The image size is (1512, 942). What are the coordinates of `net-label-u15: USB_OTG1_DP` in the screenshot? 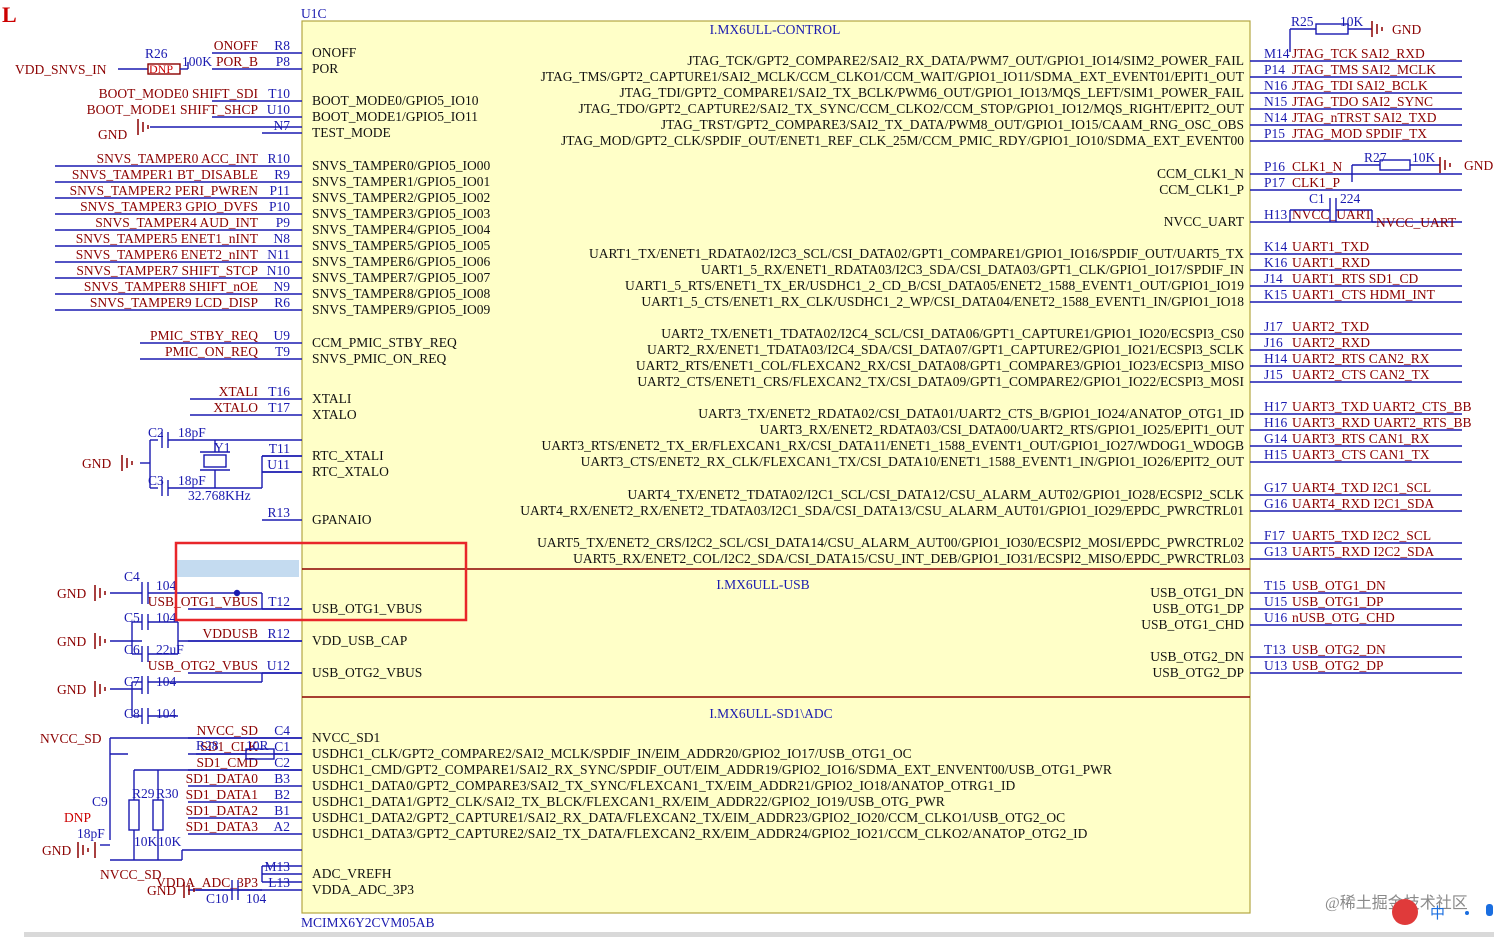 It's located at (1338, 601).